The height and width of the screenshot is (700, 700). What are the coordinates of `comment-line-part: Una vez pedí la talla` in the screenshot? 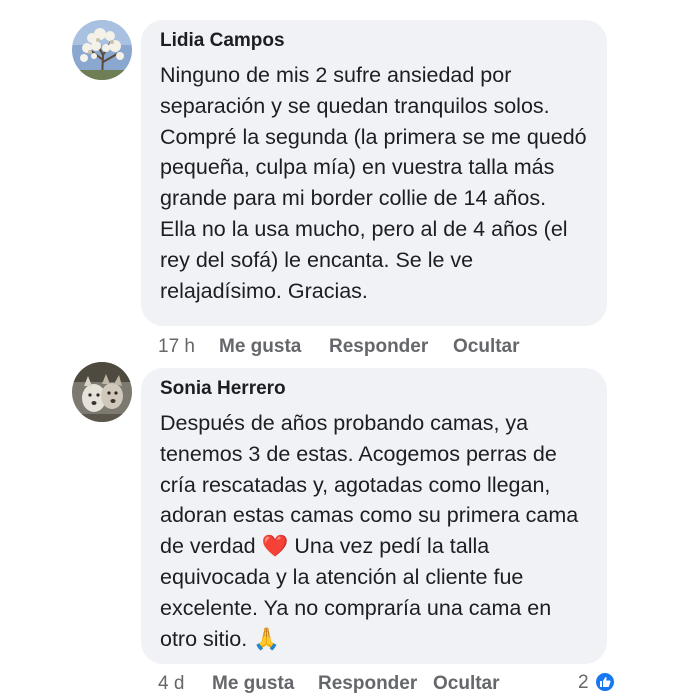 It's located at (392, 546).